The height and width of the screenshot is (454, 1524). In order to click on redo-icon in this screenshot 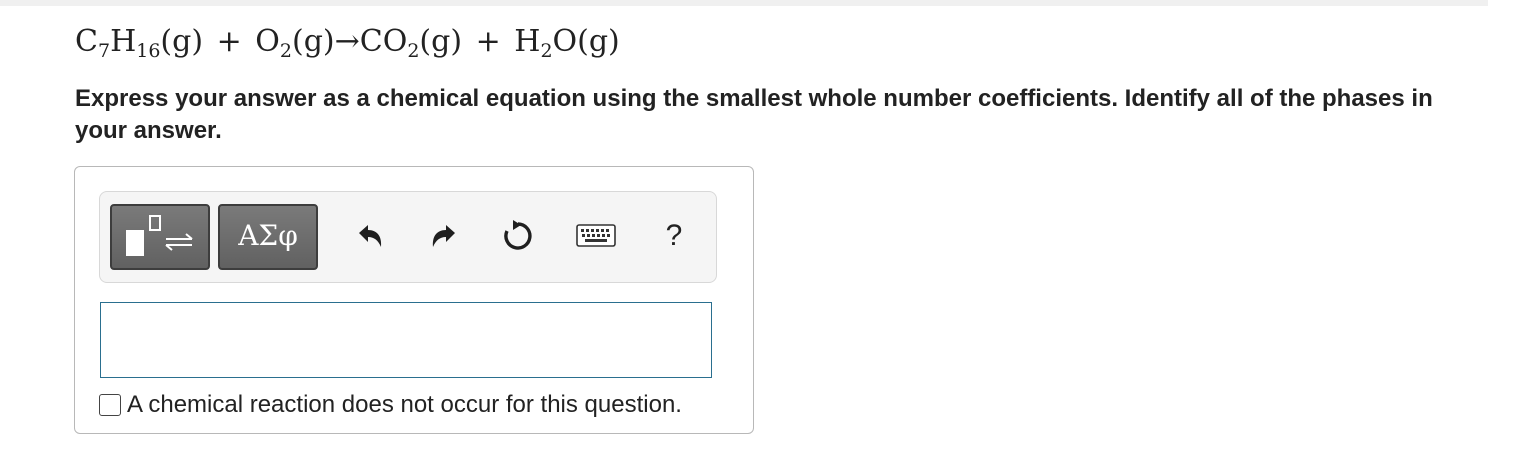, I will do `click(443, 236)`.